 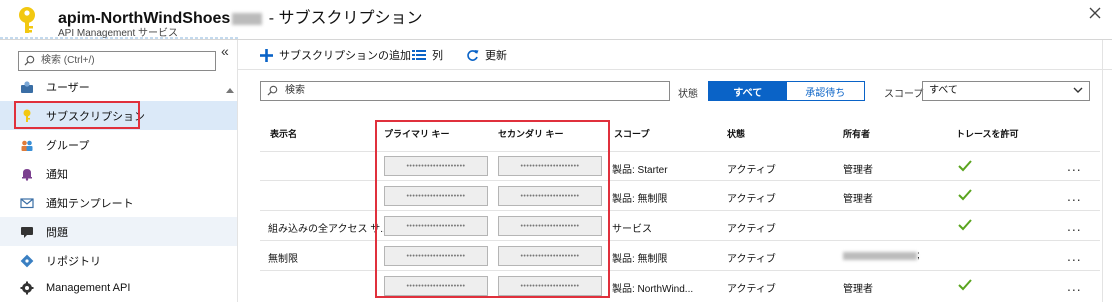 What do you see at coordinates (640, 170) in the screenshot?
I see `scope-cell: 製品: Starter` at bounding box center [640, 170].